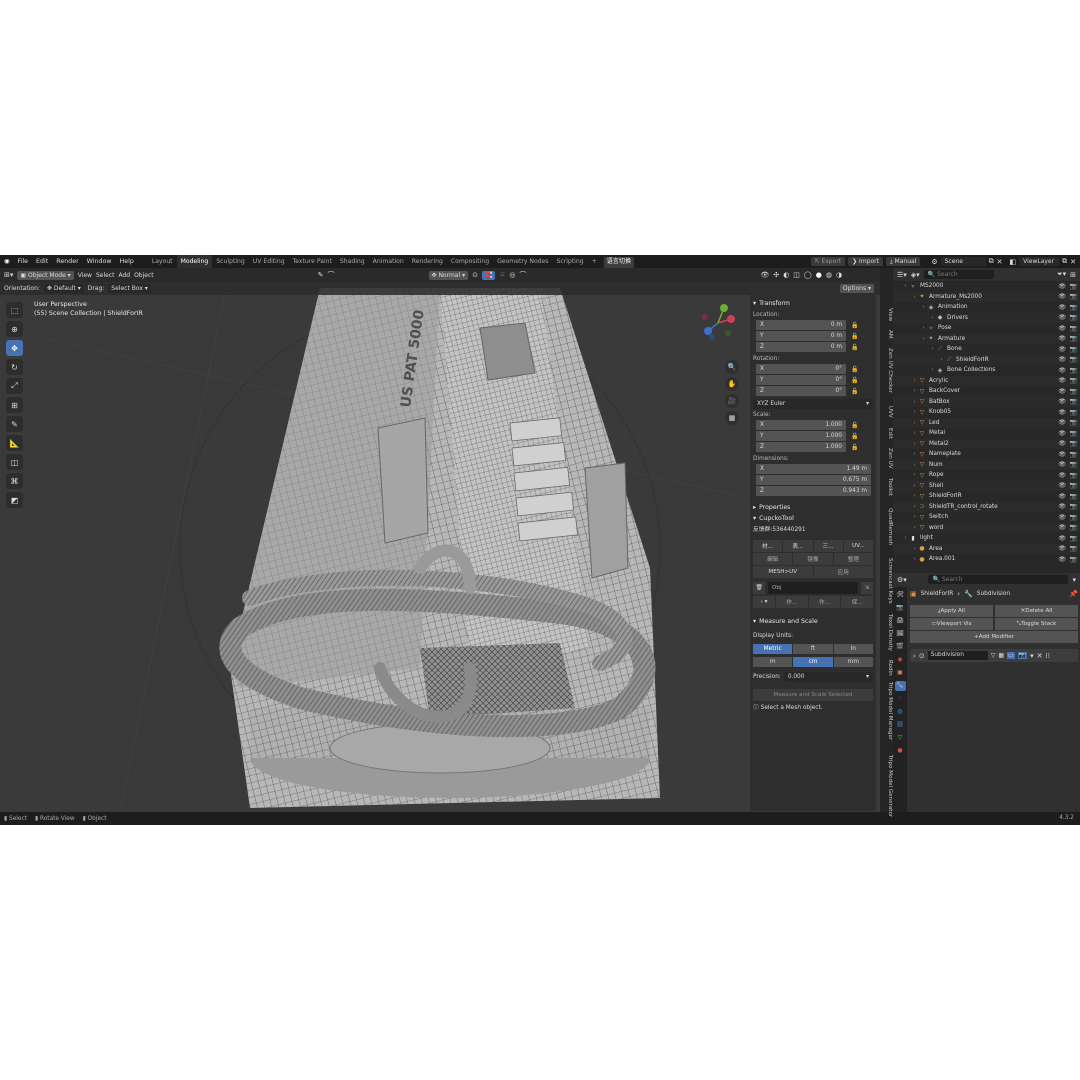 This screenshot has width=1080, height=1080. I want to click on pan-hand-icon: ✋, so click(732, 384).